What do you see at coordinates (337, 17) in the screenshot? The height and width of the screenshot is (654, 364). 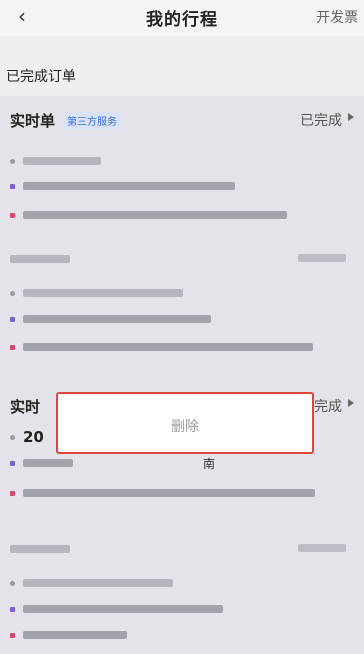 I see `invoice-button: 开发票` at bounding box center [337, 17].